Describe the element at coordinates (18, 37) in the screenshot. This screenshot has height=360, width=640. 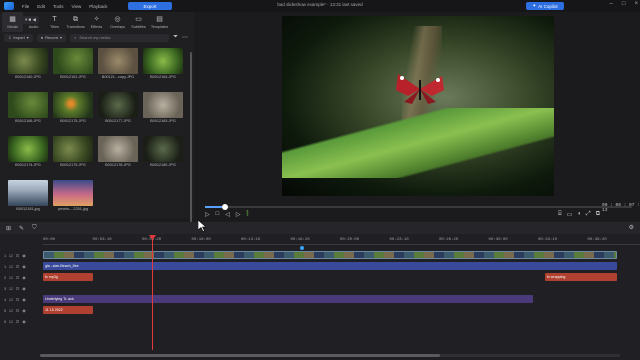
I see `import-button: ⇩ Import ▾` at that location.